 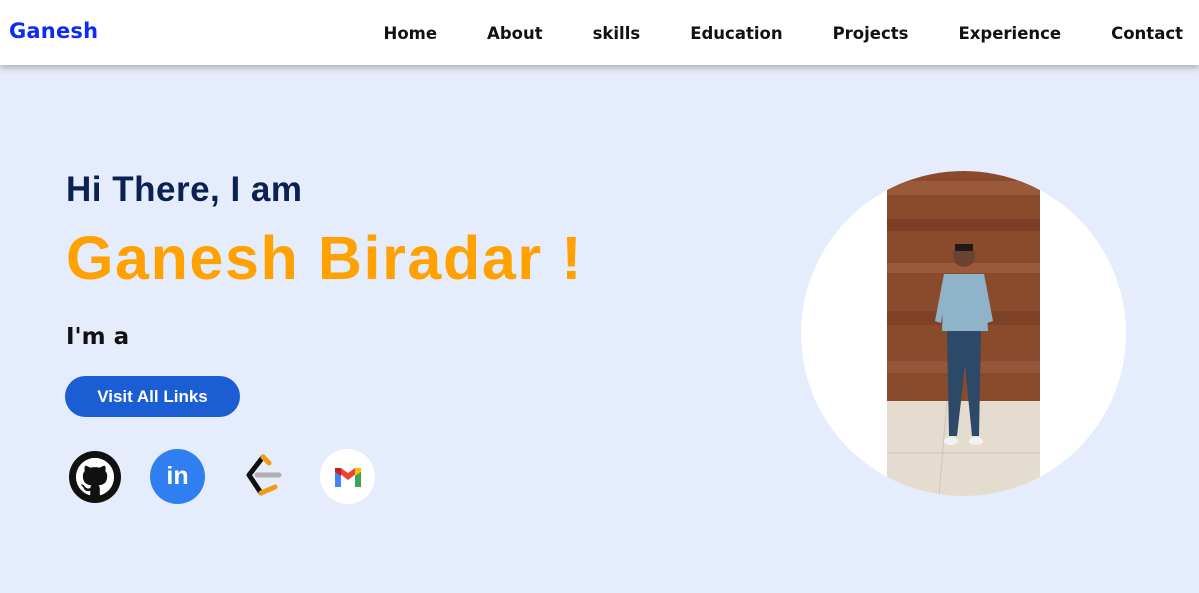 I want to click on profile-photo-frame, so click(x=963, y=333).